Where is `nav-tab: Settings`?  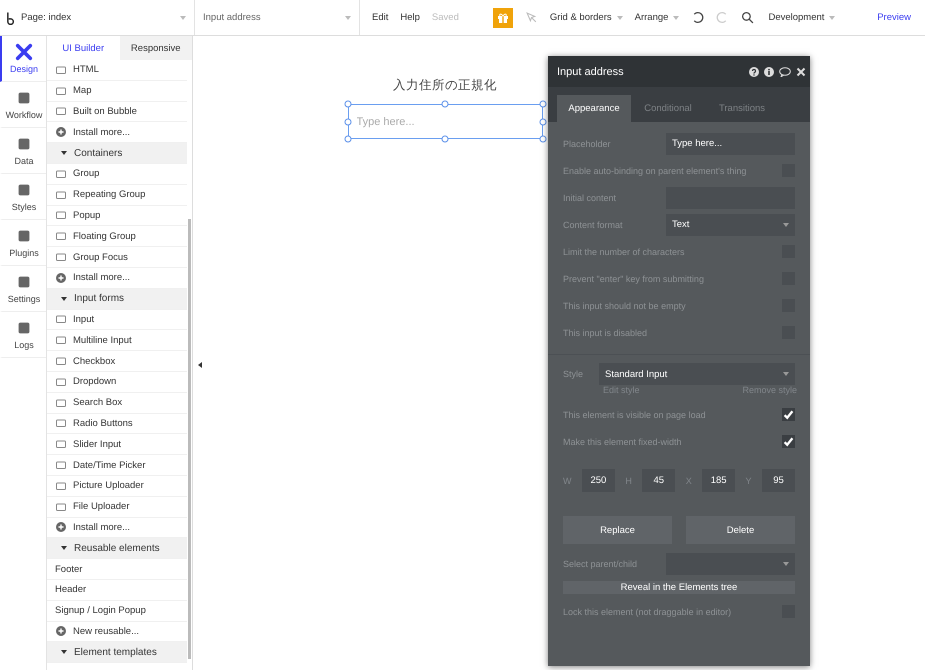
nav-tab: Settings is located at coordinates (23, 289).